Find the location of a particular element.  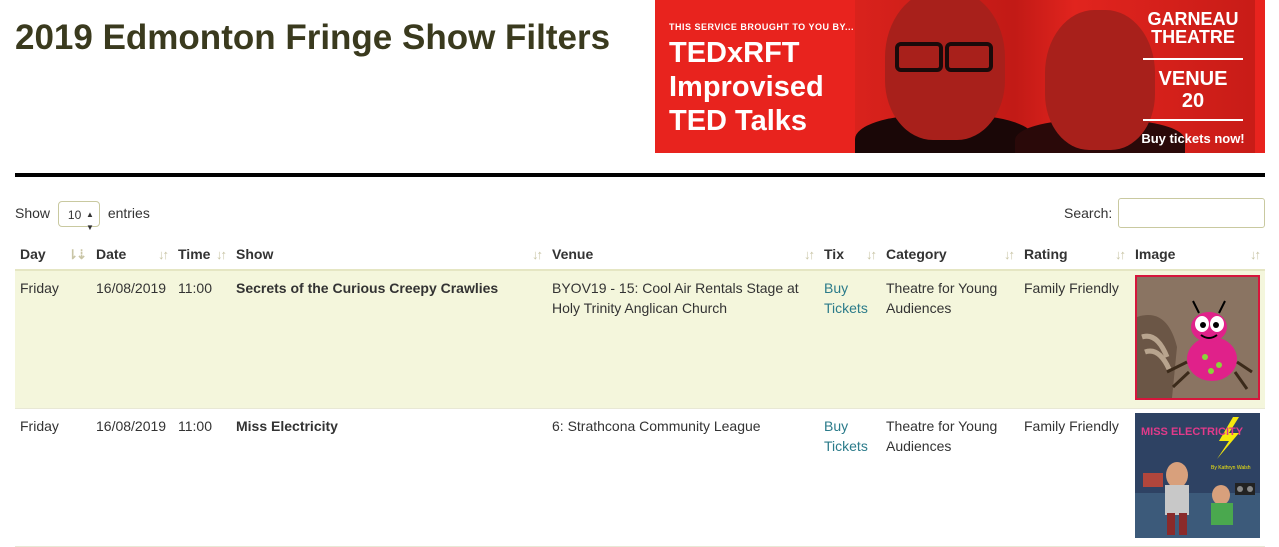

entries-length-control: Show 10 ▲ ▼ entries is located at coordinates (82, 215).